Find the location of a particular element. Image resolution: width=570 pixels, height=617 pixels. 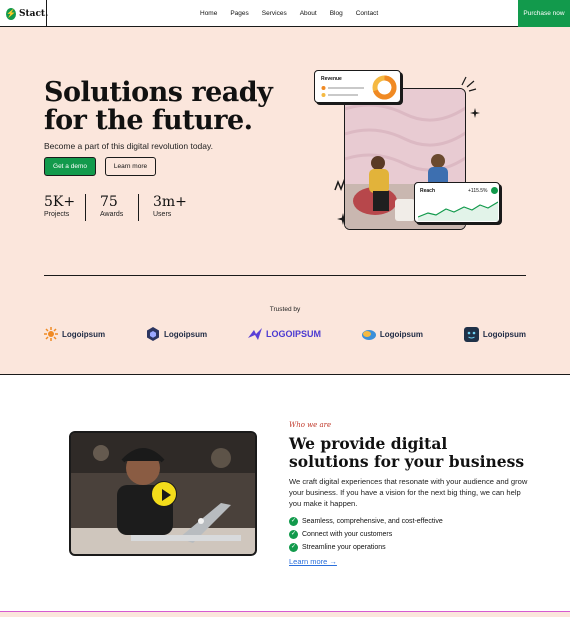

hero-title: Solutions ready for the future. is located at coordinates (158, 106).